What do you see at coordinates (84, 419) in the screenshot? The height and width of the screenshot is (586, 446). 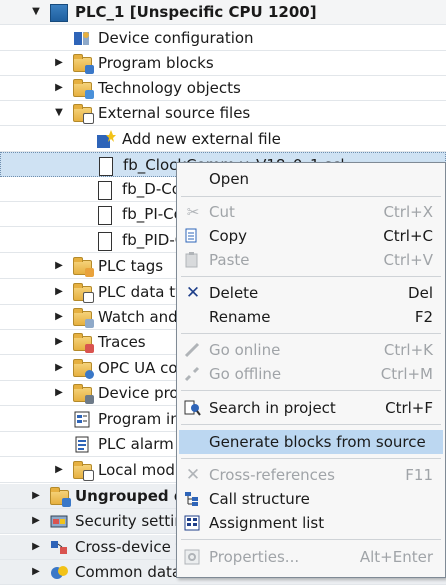 I see `program-info-icon` at bounding box center [84, 419].